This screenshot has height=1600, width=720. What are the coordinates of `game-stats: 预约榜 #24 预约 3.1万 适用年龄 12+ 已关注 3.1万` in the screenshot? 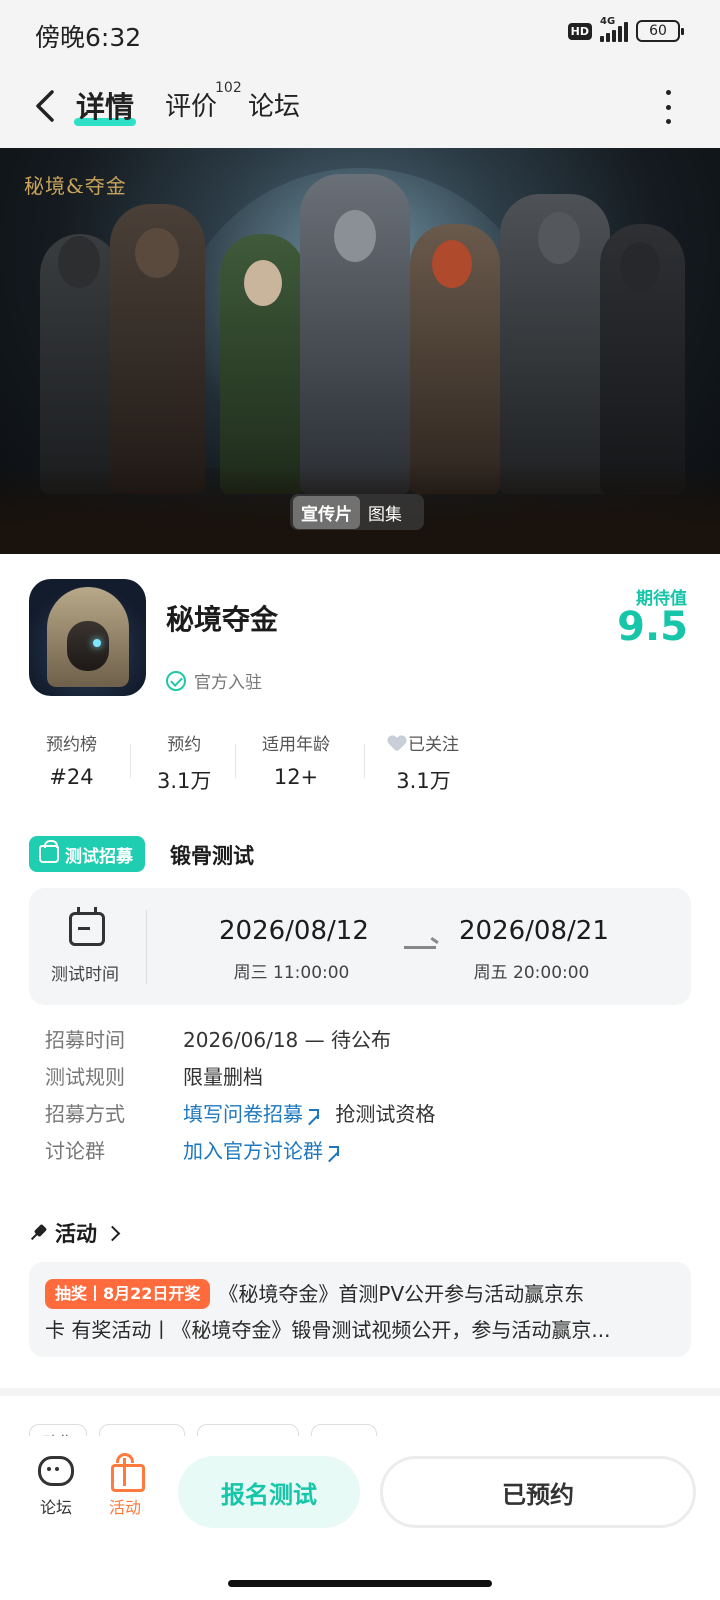 It's located at (270, 761).